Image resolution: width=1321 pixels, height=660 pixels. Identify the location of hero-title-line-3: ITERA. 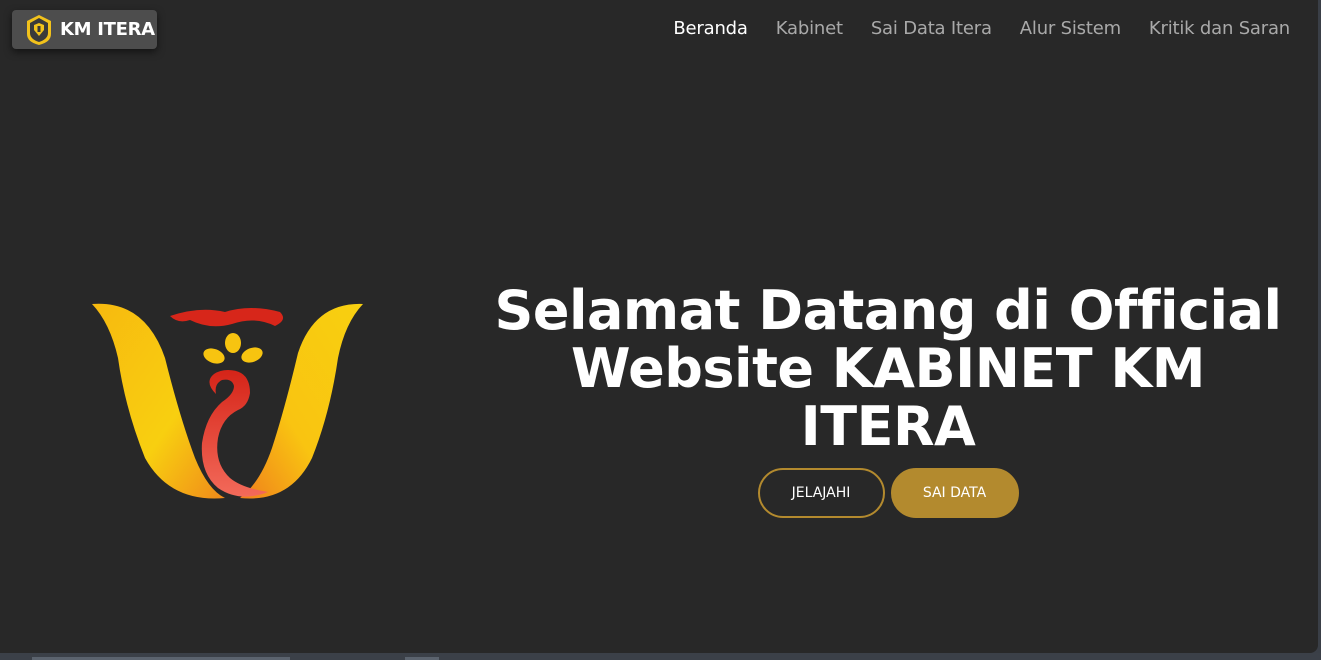
(888, 426).